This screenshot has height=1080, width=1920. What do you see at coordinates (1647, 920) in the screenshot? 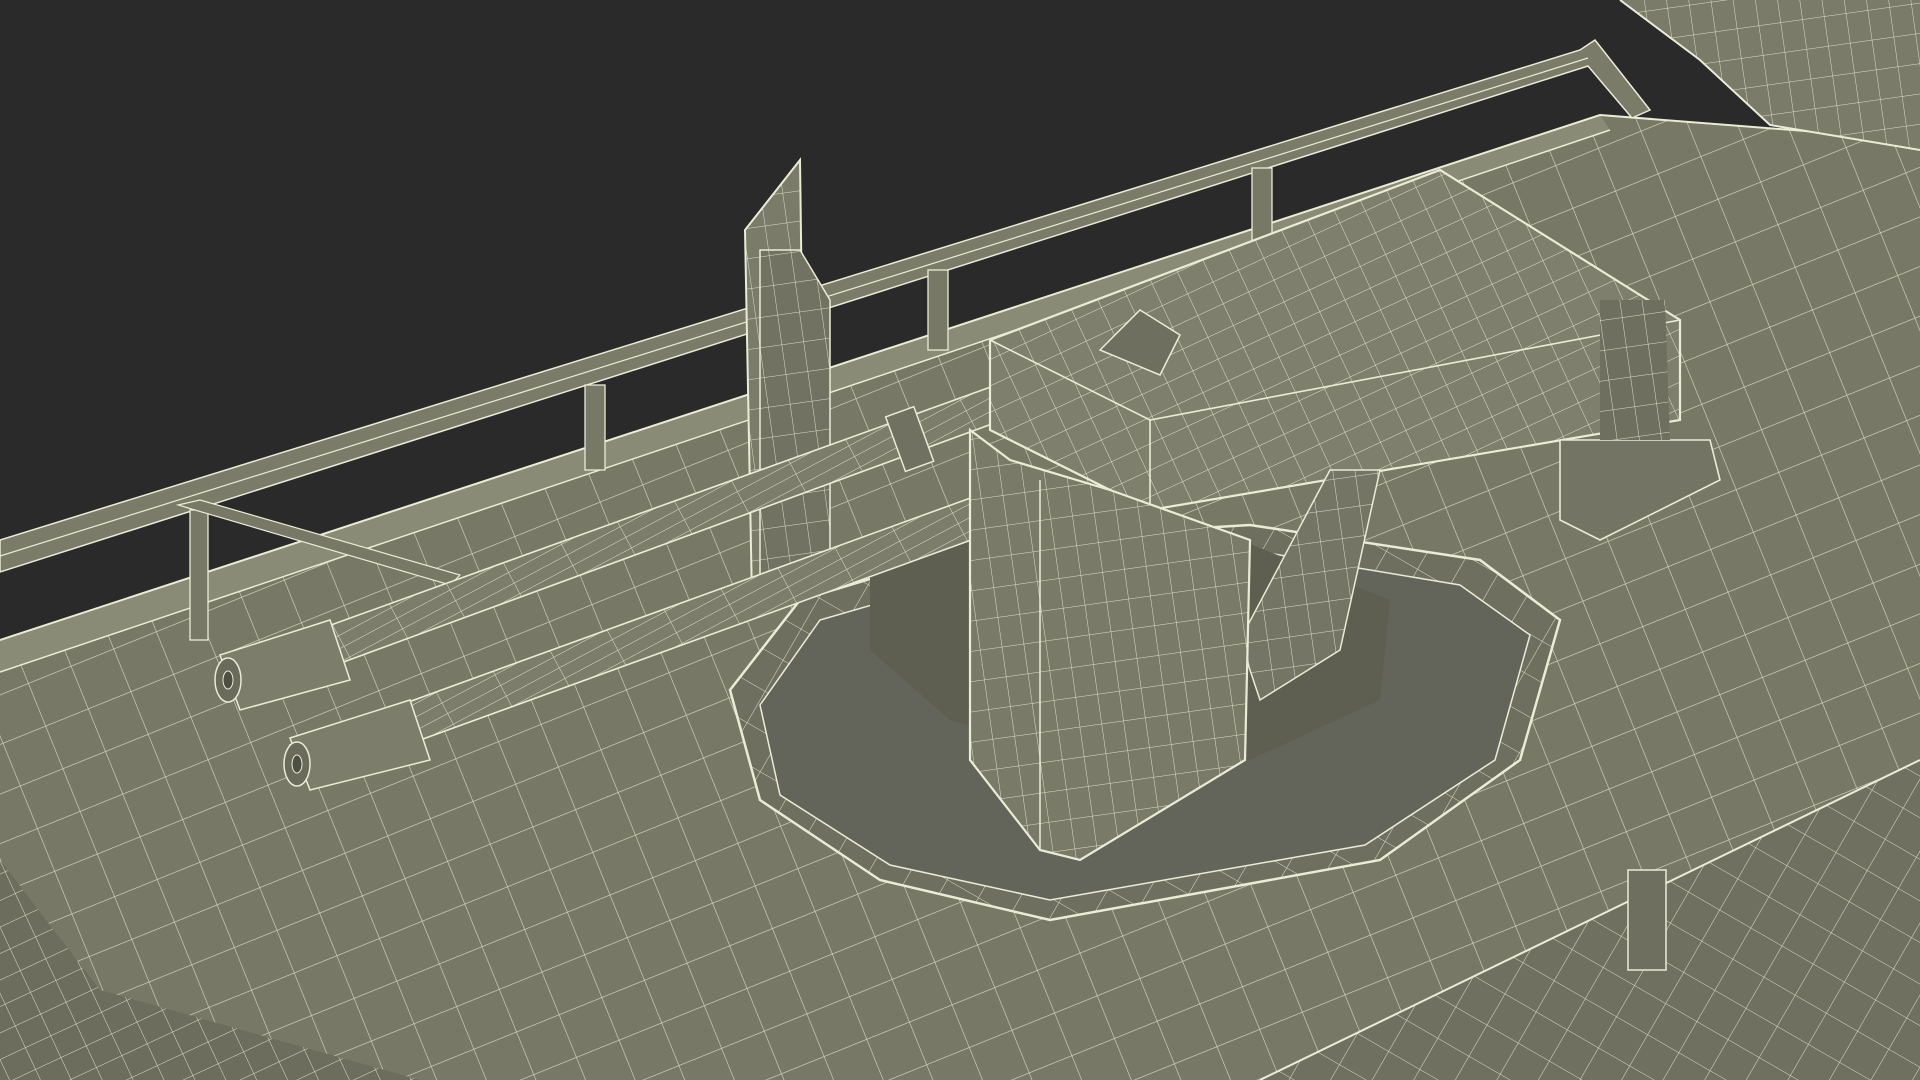
I see `support-post` at bounding box center [1647, 920].